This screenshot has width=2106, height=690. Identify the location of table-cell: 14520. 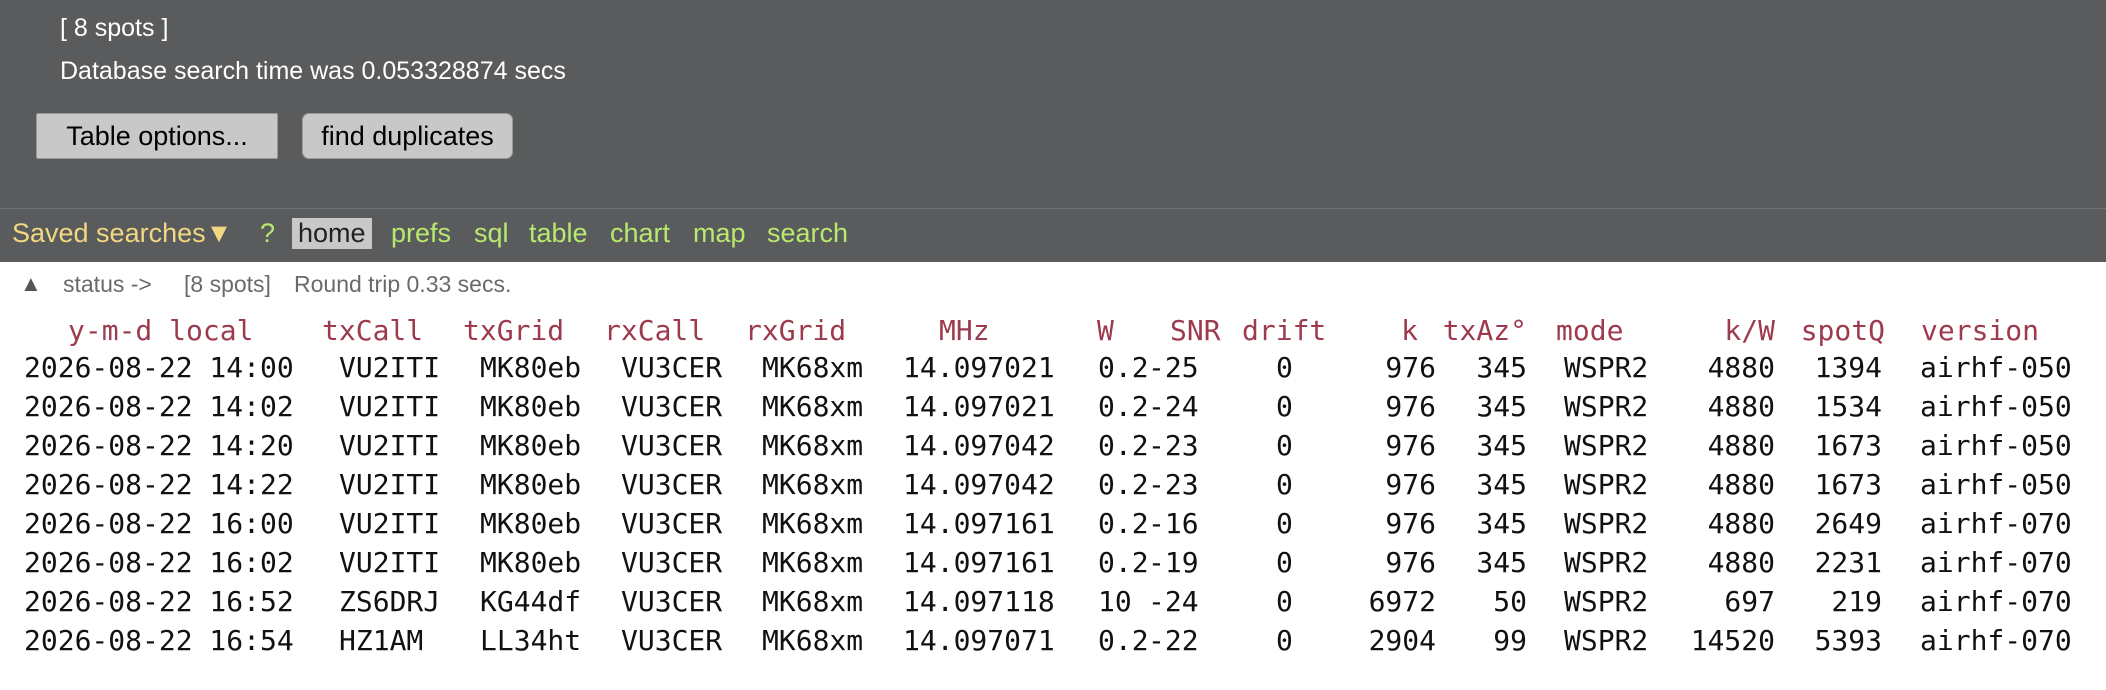
(1732, 640).